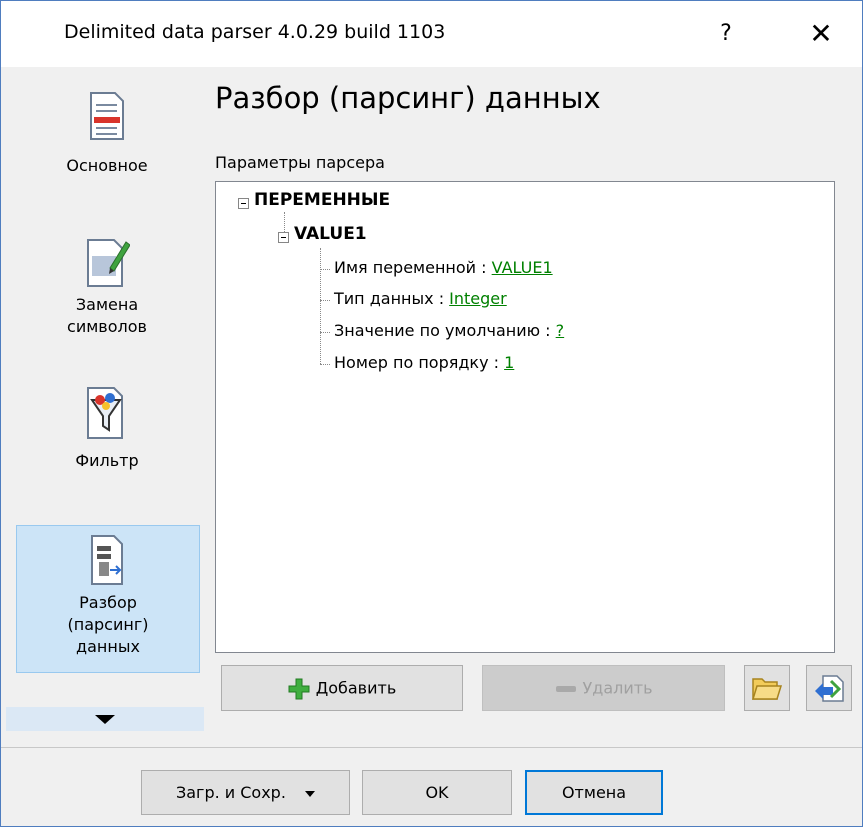  I want to click on load-save-dropdown-button: Загр. и Сохр., so click(245, 792).